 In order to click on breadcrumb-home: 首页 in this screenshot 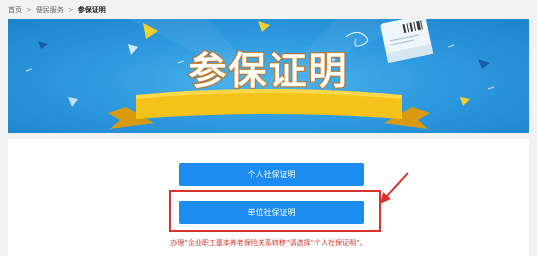, I will do `click(15, 10)`.